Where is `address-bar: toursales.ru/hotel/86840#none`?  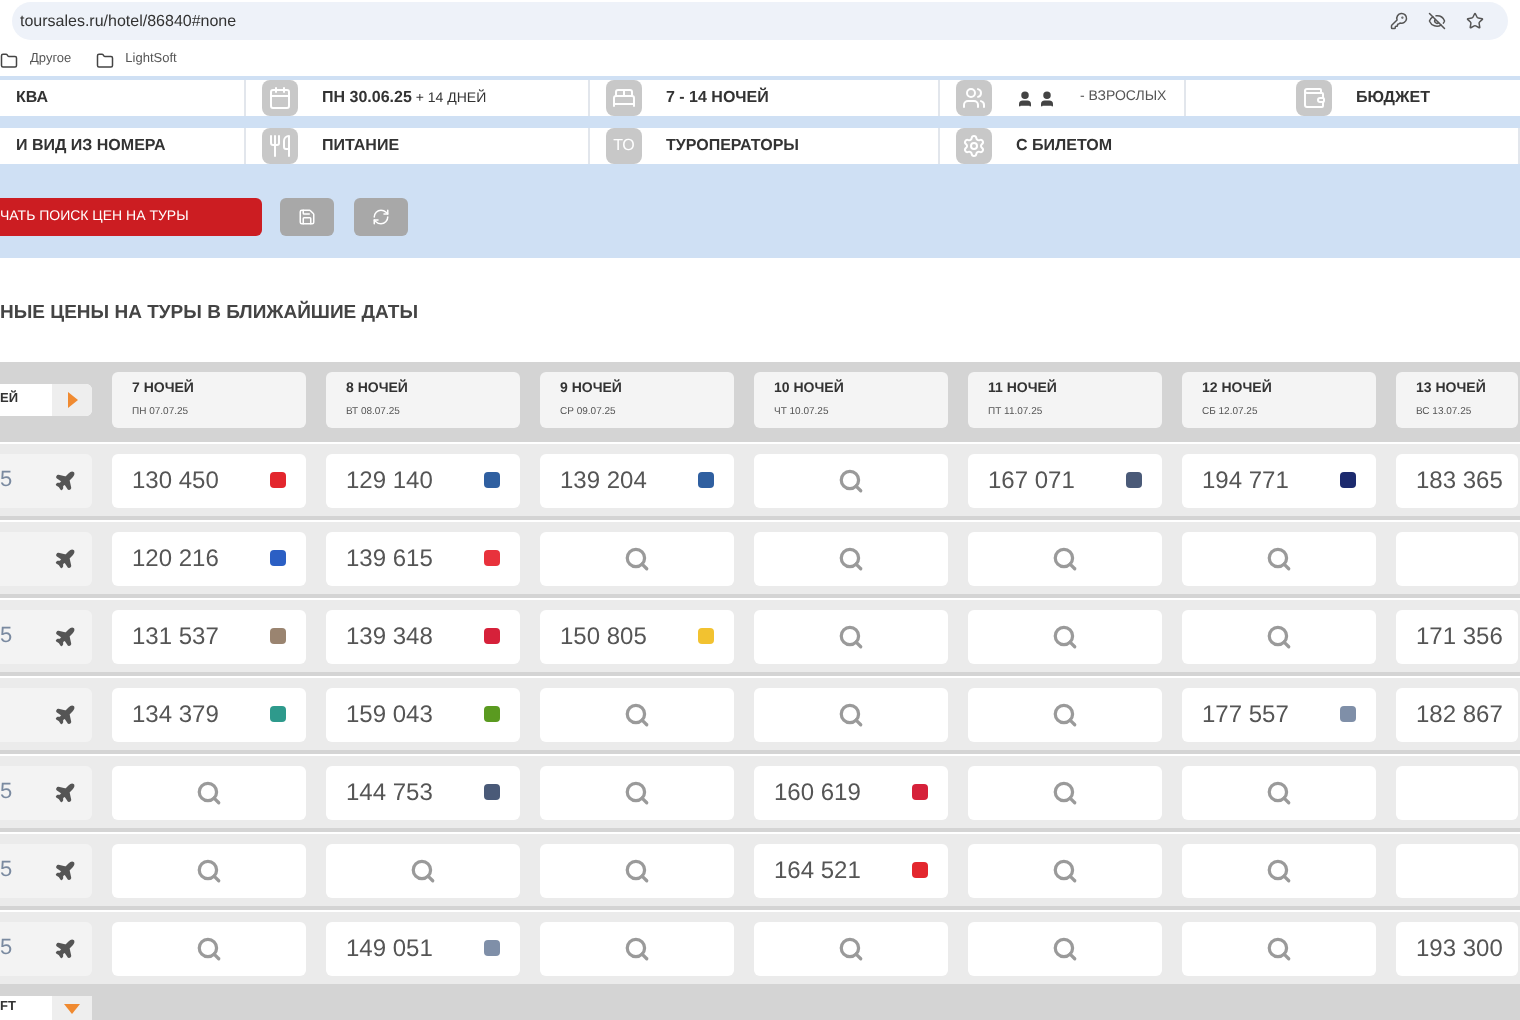 address-bar: toursales.ru/hotel/86840#none is located at coordinates (760, 21).